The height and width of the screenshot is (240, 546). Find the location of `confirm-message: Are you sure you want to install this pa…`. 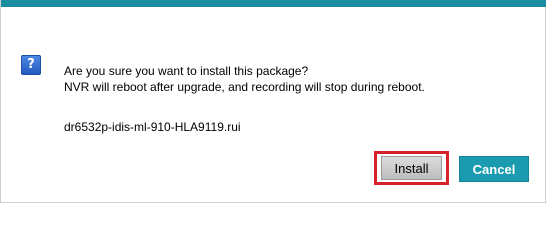

confirm-message: Are you sure you want to install this pa… is located at coordinates (244, 79).